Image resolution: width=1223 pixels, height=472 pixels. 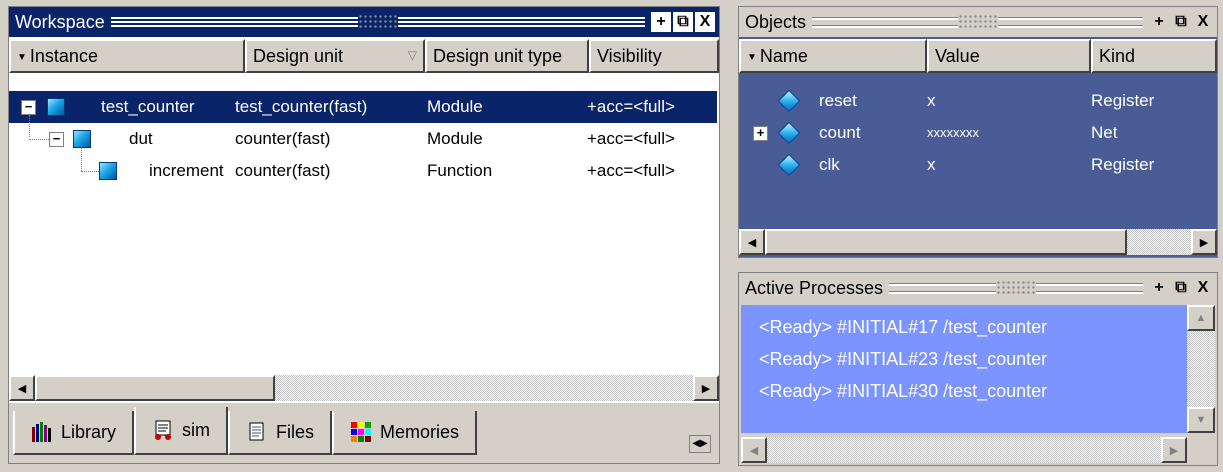 I want to click on objects-hscrollbar: ◀ ▶, so click(x=978, y=242).